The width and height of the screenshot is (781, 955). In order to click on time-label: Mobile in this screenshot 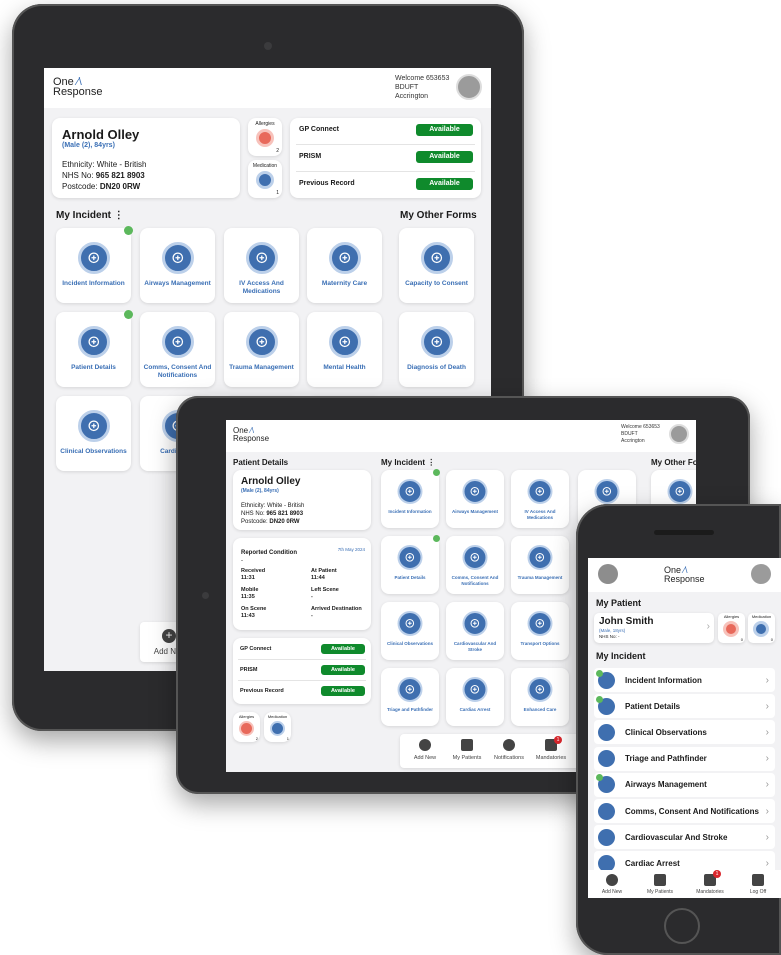, I will do `click(250, 590)`.